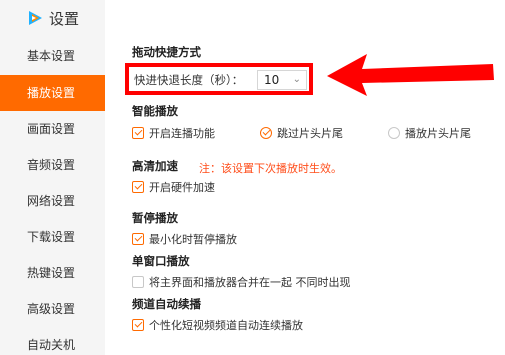 The width and height of the screenshot is (505, 355). Describe the element at coordinates (182, 133) in the screenshot. I see `continuous-play-label: 开启连播功能` at that location.